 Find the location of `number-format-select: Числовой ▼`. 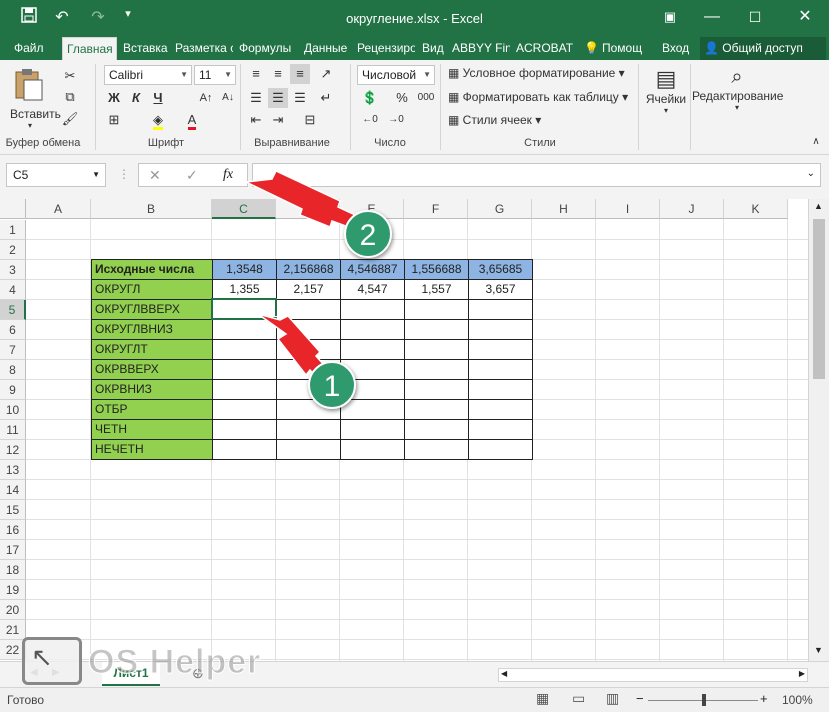

number-format-select: Числовой ▼ is located at coordinates (396, 75).